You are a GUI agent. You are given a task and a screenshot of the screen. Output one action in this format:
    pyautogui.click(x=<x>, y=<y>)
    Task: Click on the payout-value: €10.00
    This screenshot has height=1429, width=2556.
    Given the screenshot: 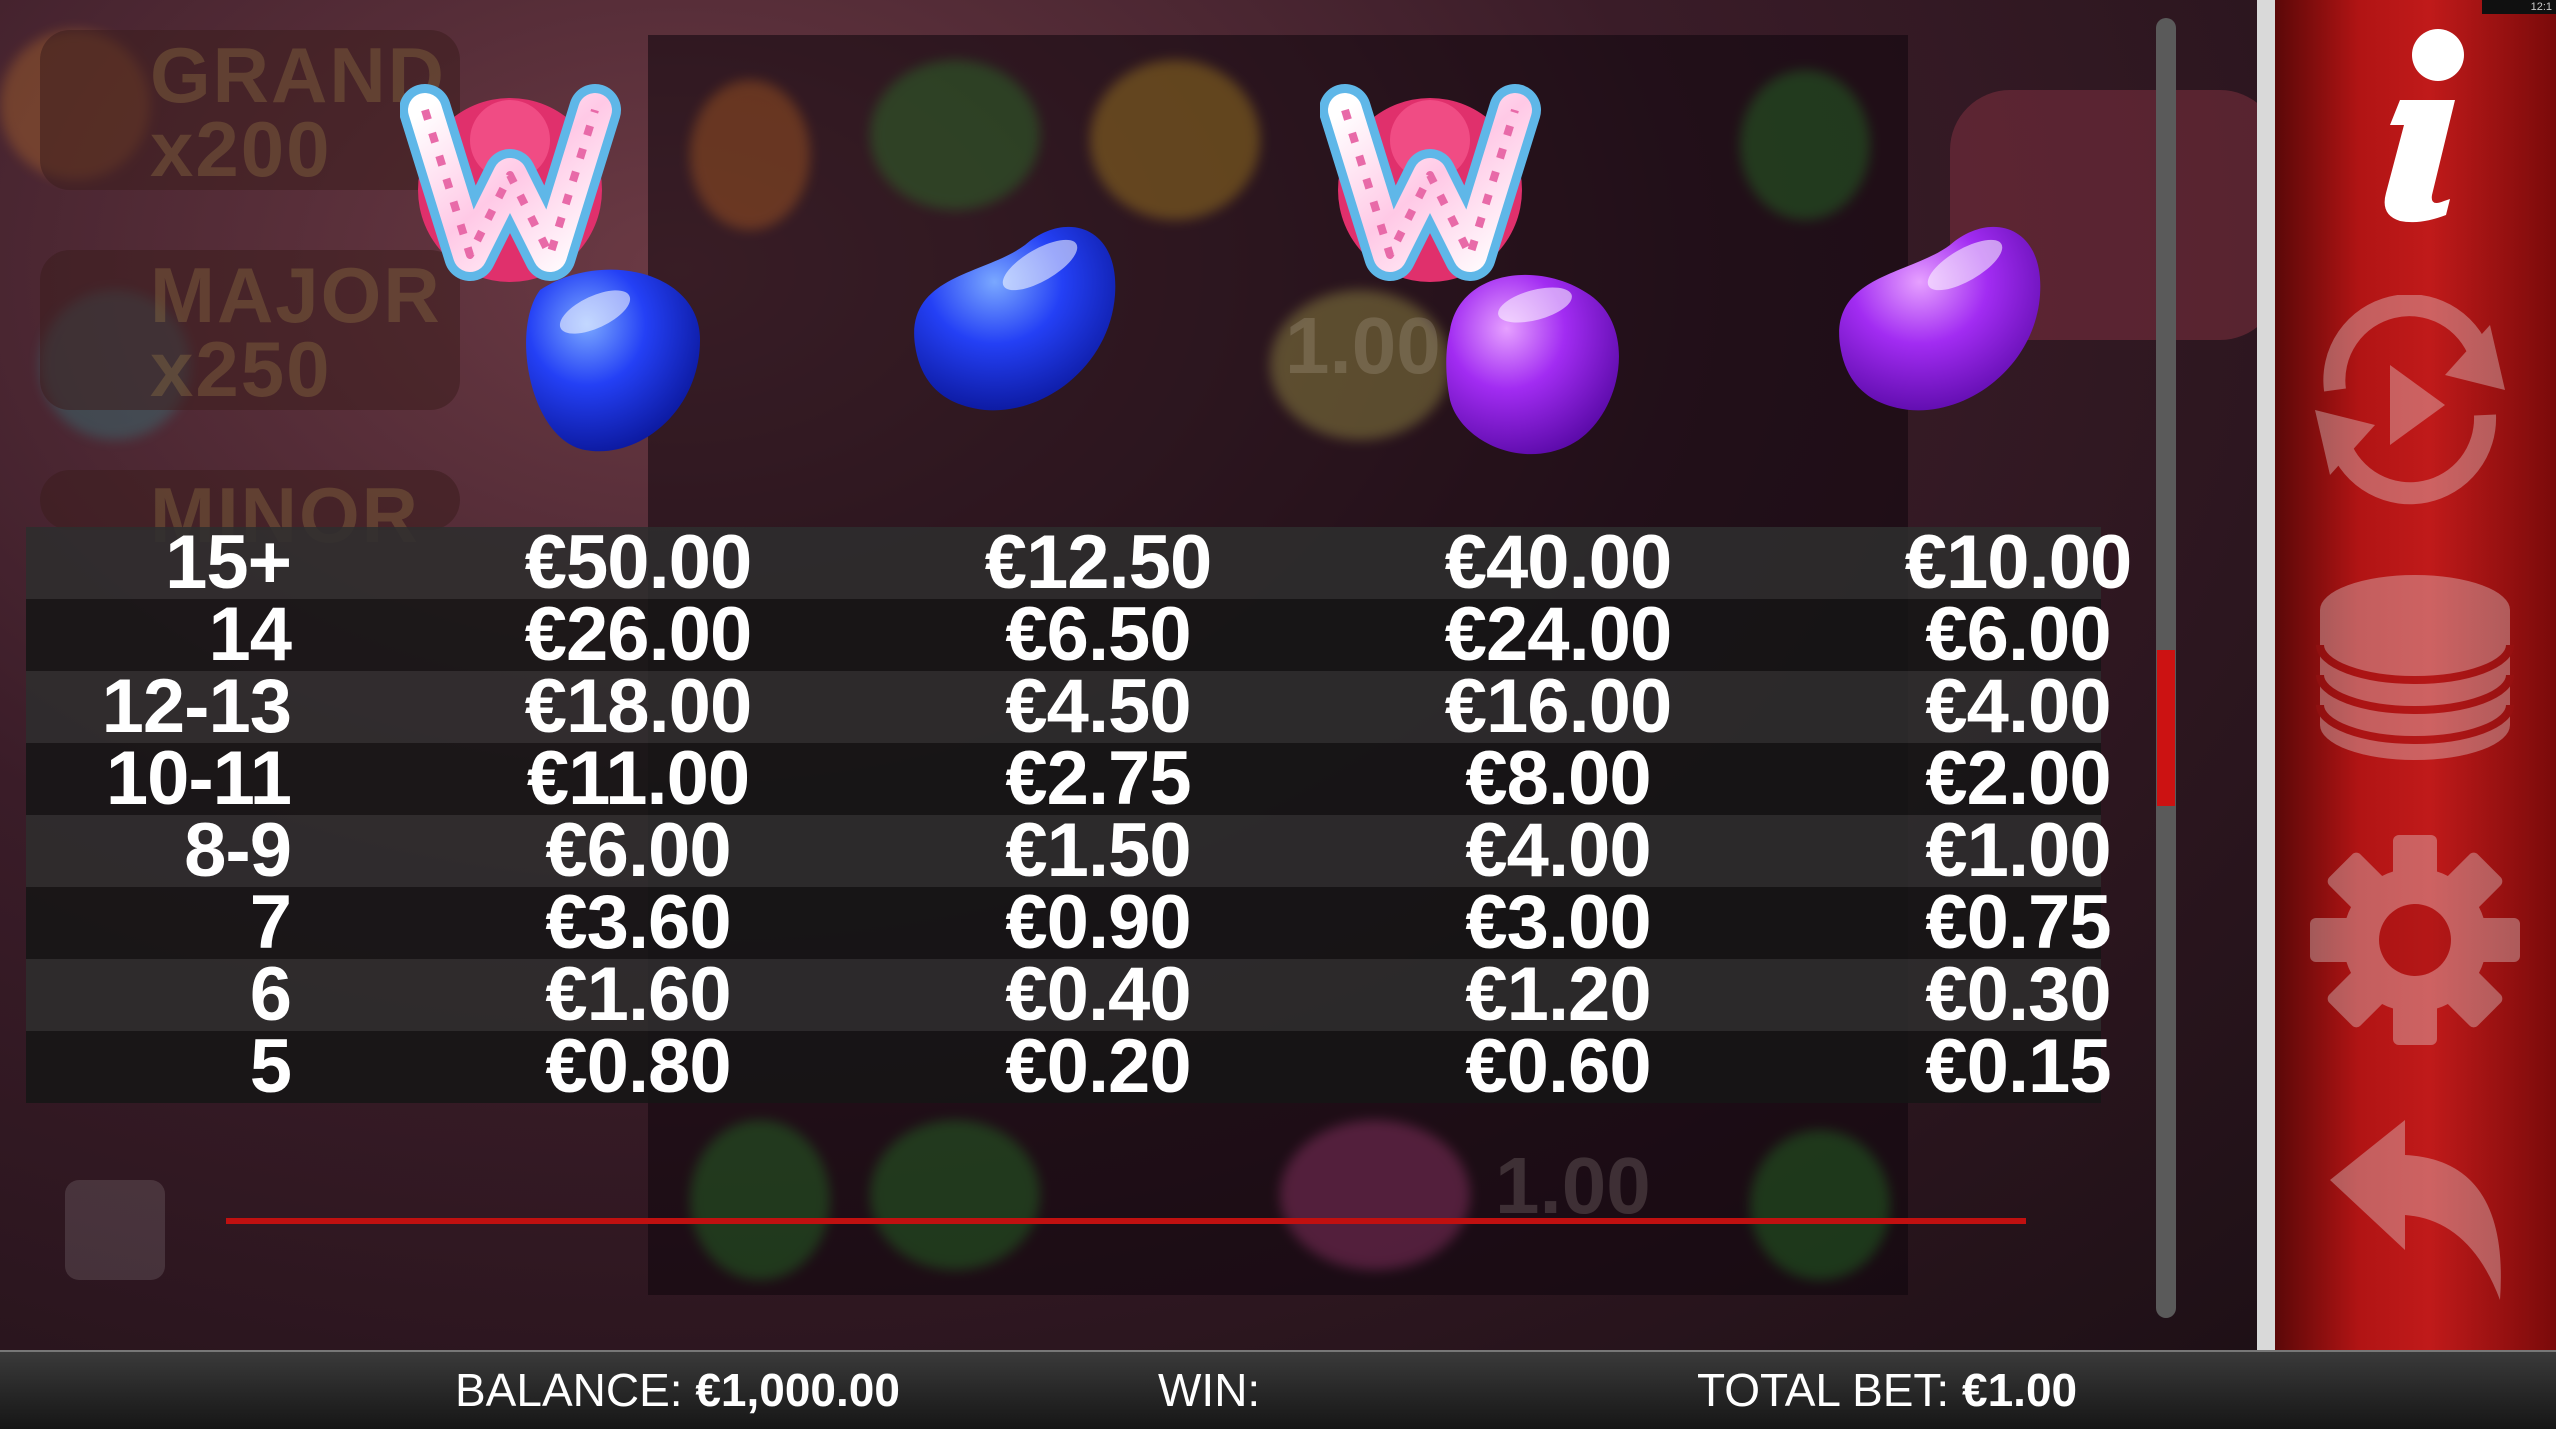 What is the action you would take?
    pyautogui.click(x=2018, y=562)
    